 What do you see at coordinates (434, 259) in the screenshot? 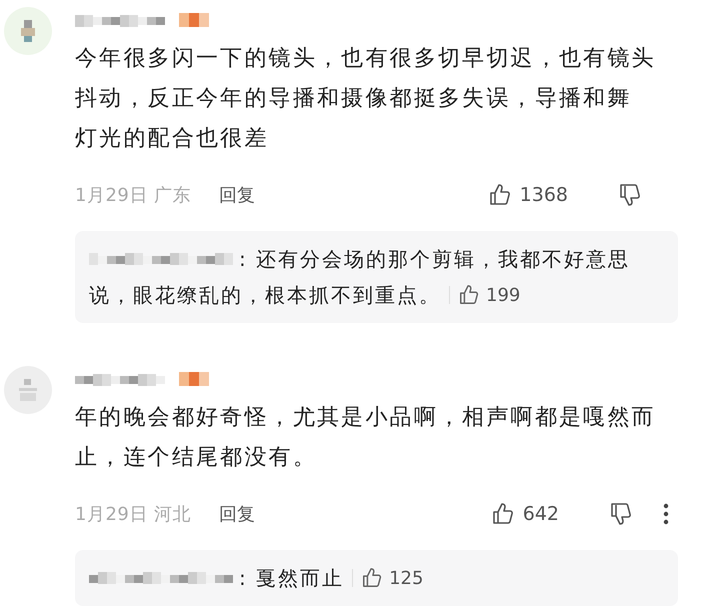
I see `reply-text: : 还有分会场的那个剪辑，我都不好意思` at bounding box center [434, 259].